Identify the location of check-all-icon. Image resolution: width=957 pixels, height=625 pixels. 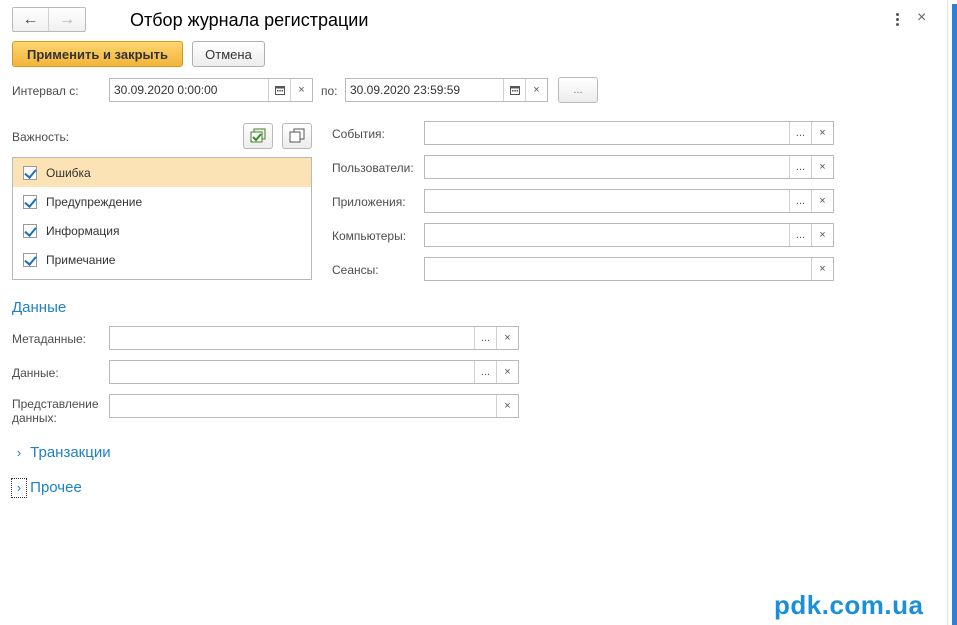
(258, 135).